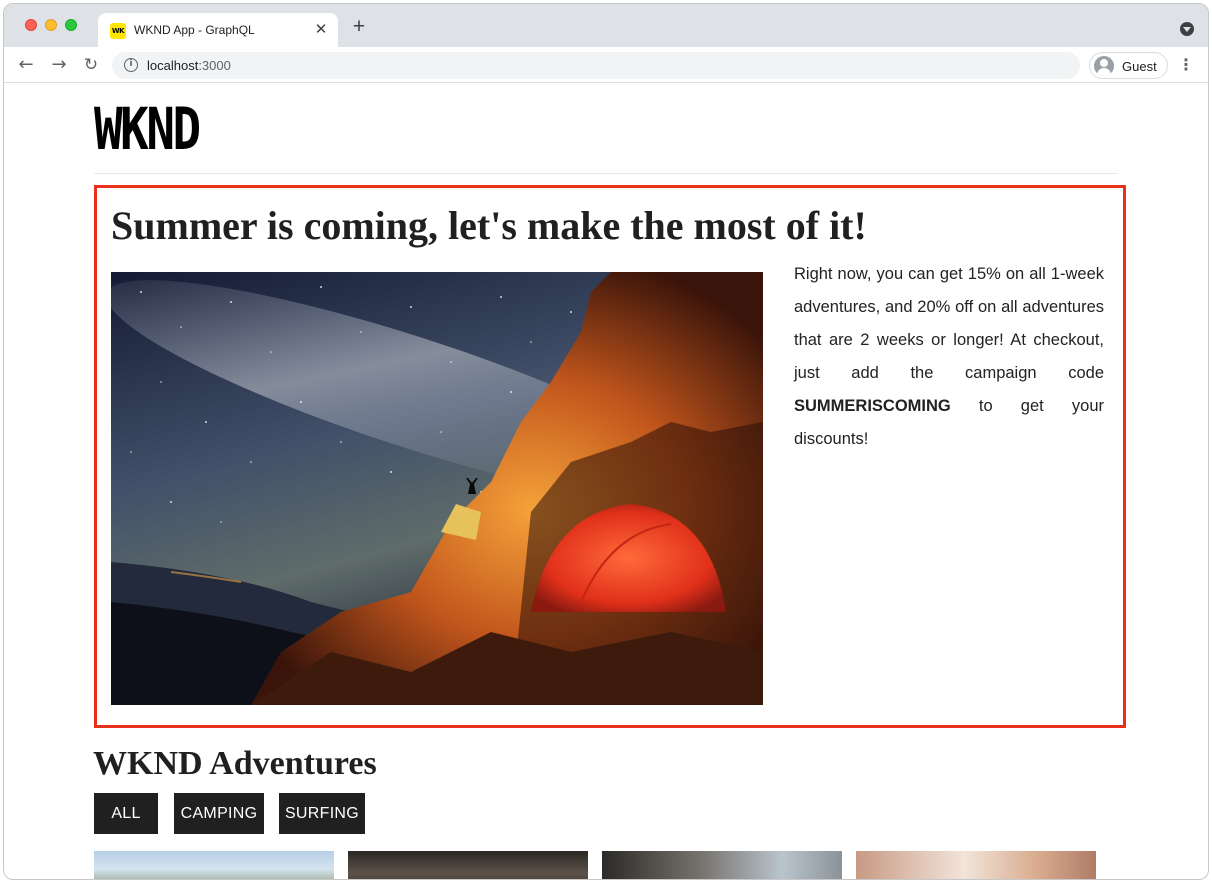  Describe the element at coordinates (1186, 65) in the screenshot. I see `kebab-menu-icon: ⋮` at that location.